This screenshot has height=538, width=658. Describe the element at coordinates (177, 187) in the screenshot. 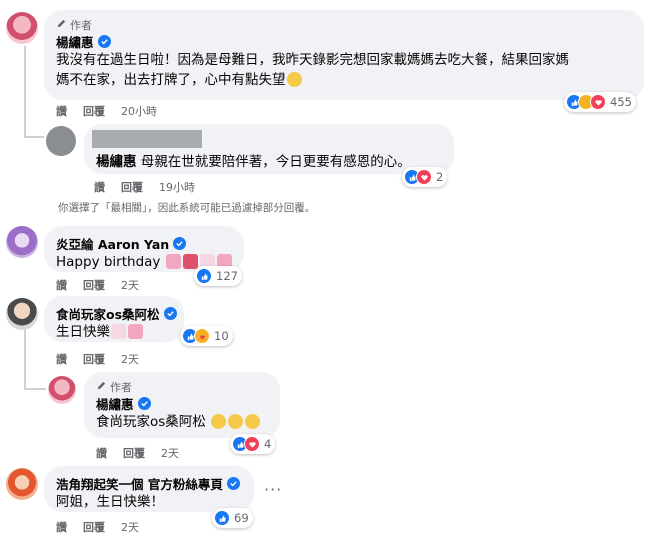

I see `timestamp: 19小時` at that location.